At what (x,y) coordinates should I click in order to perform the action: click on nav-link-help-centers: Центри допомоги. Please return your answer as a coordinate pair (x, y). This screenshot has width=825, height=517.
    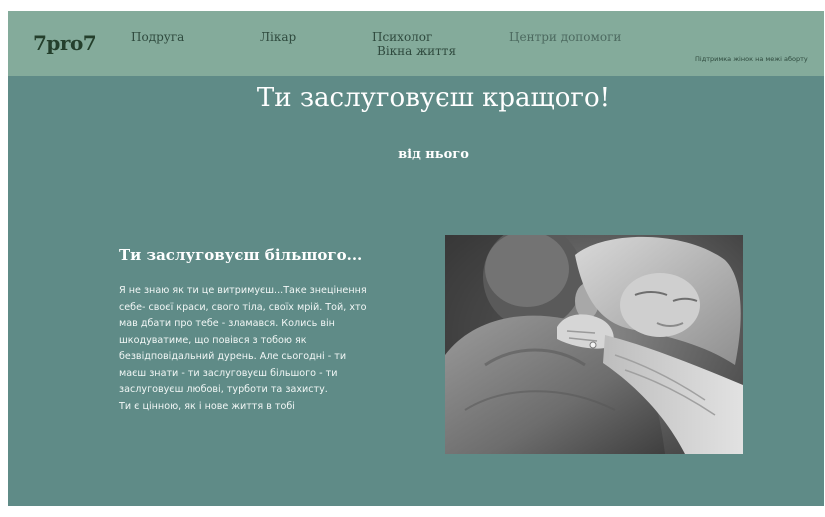
    Looking at the image, I should click on (565, 37).